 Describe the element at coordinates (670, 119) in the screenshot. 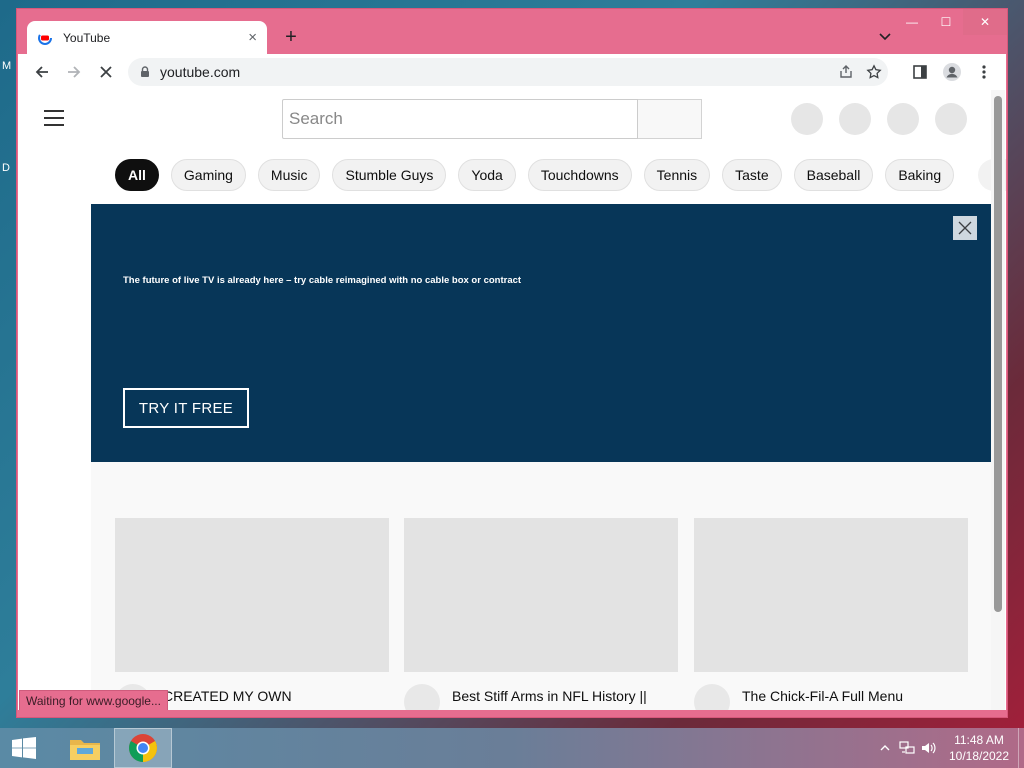

I see `search-button` at that location.